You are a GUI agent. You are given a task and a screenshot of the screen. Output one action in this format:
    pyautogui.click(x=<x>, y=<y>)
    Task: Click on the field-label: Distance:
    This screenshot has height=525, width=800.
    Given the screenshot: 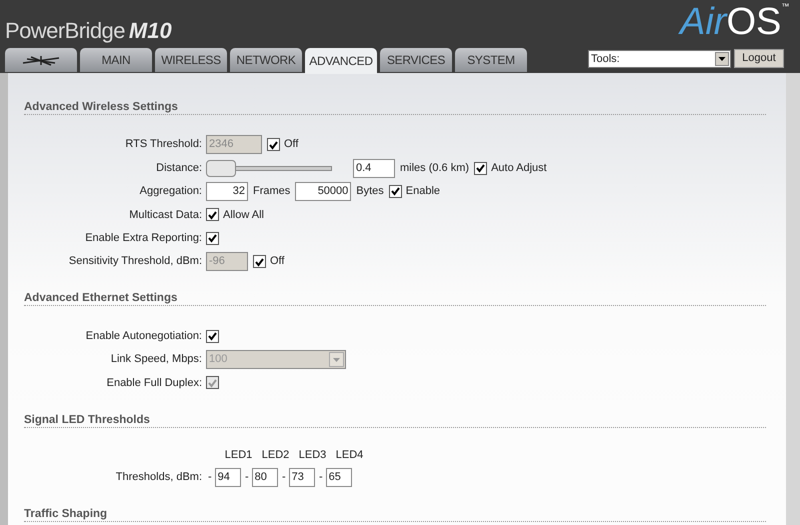 What is the action you would take?
    pyautogui.click(x=179, y=168)
    